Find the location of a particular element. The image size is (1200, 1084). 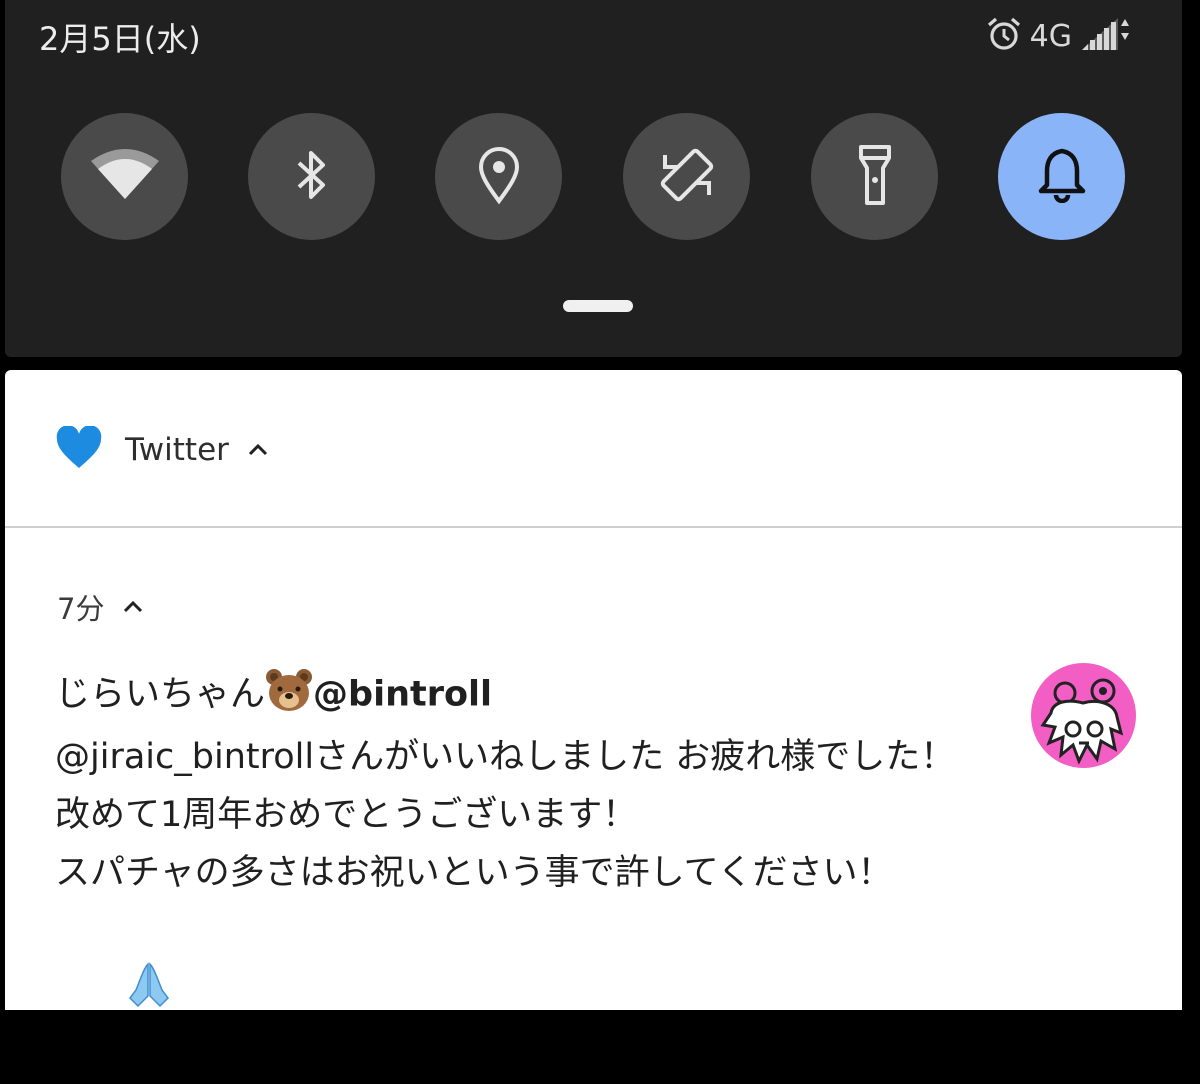

location-tile is located at coordinates (498, 176).